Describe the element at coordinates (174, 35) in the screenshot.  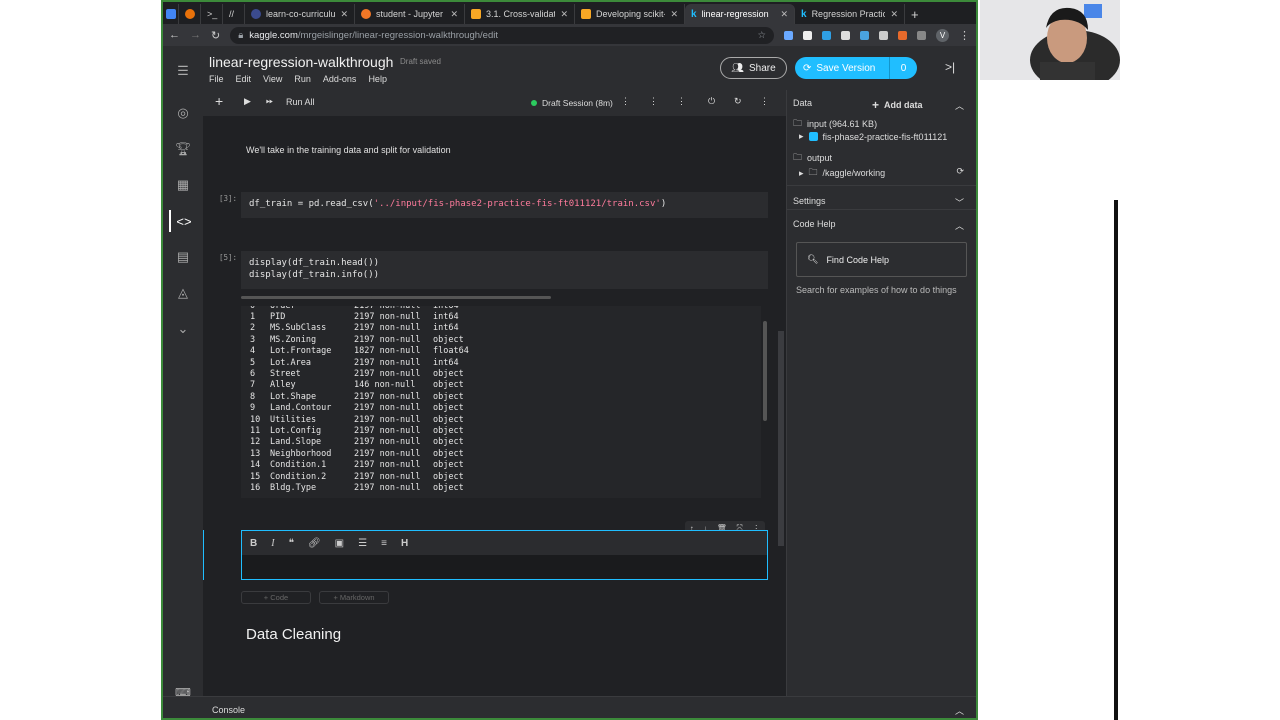
I see `back-icon: ←` at that location.